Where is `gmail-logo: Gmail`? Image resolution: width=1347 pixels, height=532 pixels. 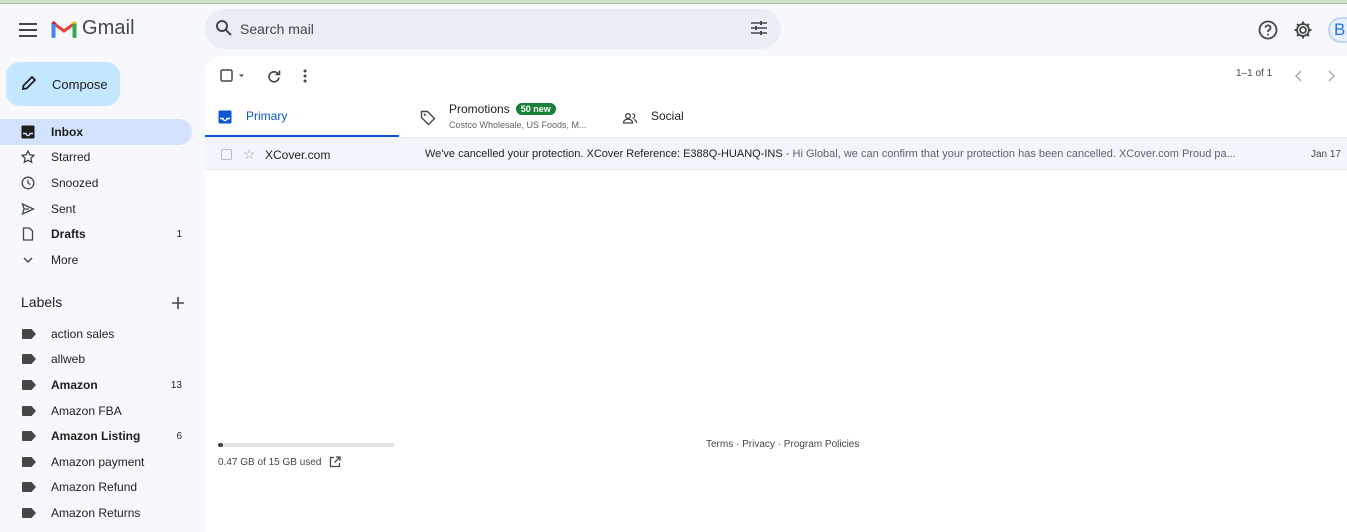 gmail-logo: Gmail is located at coordinates (93, 28).